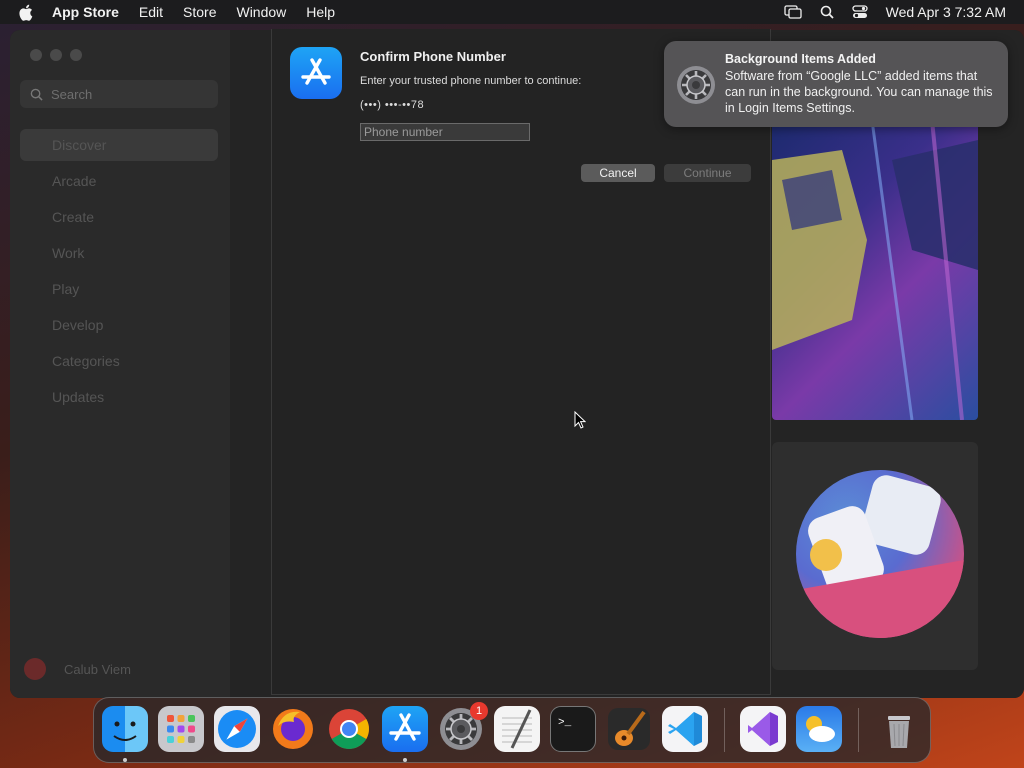  I want to click on dock-app-store-icon, so click(405, 729).